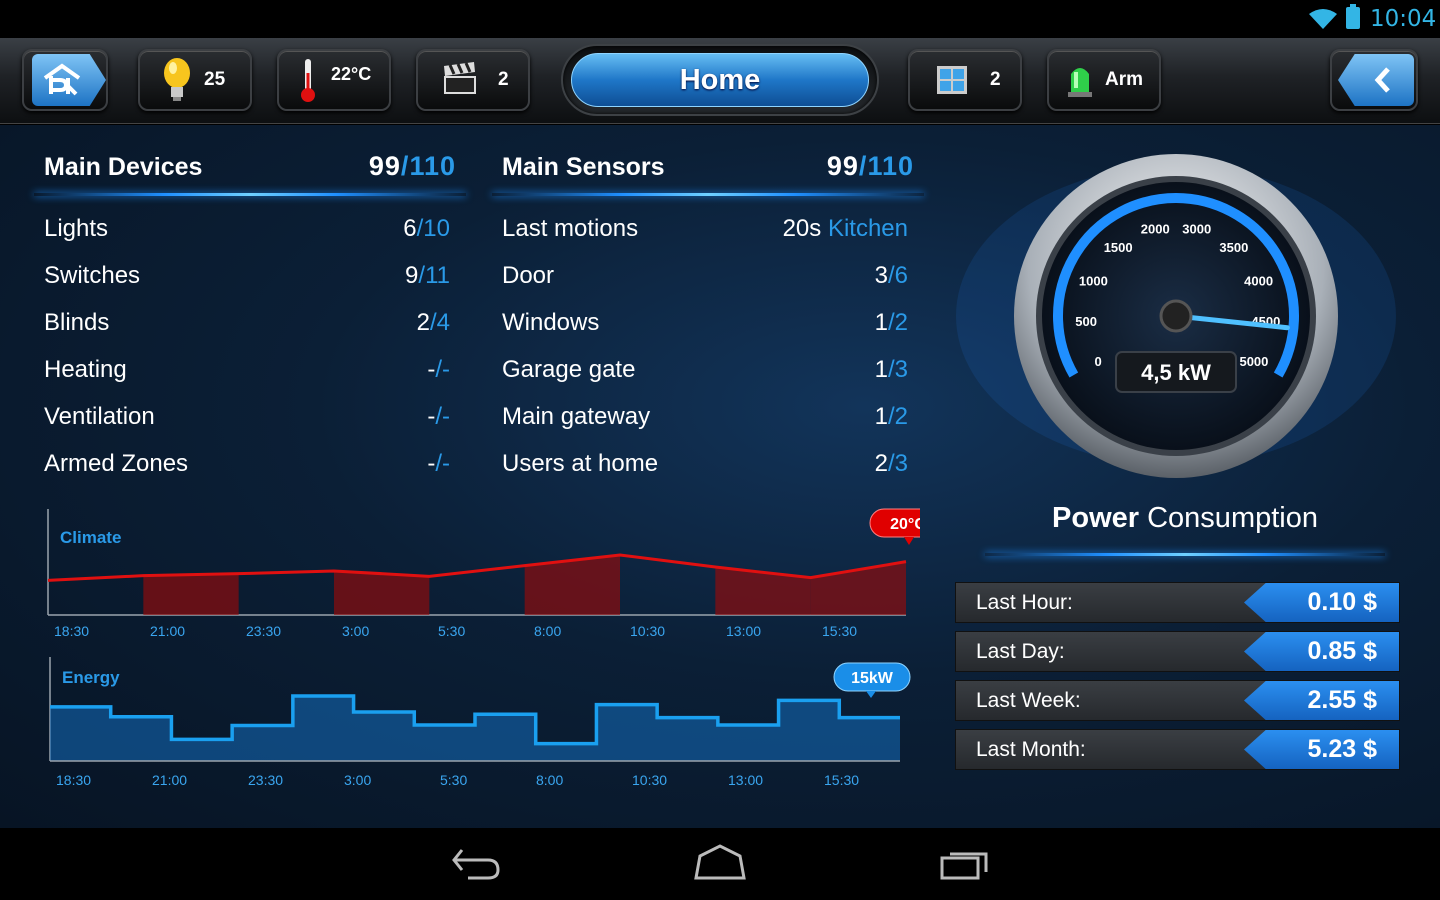 Image resolution: width=1440 pixels, height=900 pixels. I want to click on gauge-tick-label: 2000, so click(1155, 228).